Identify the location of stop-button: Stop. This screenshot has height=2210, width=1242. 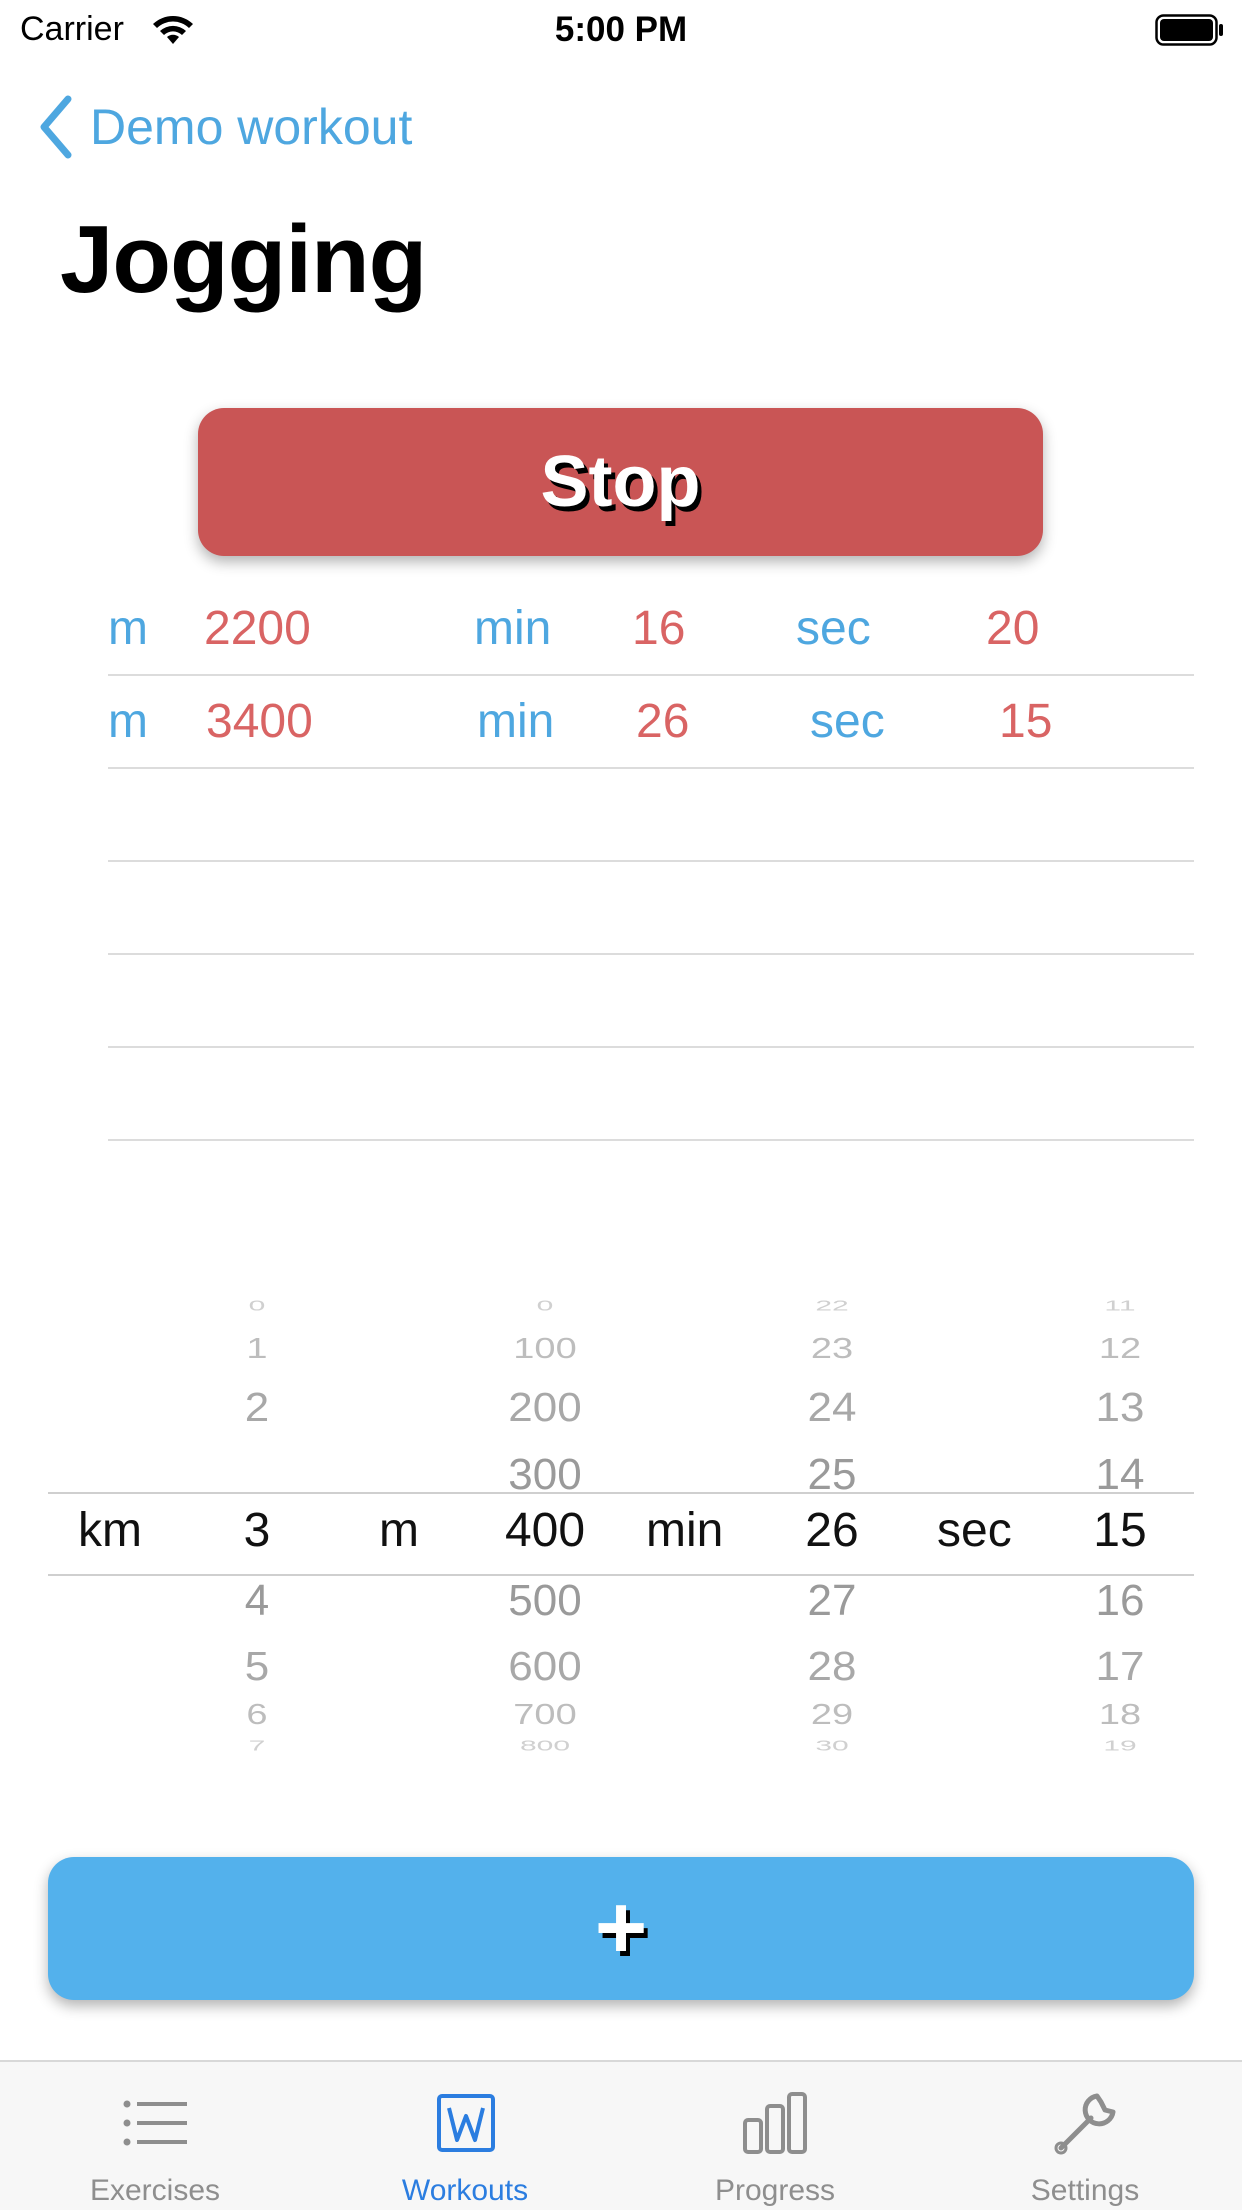
(620, 482).